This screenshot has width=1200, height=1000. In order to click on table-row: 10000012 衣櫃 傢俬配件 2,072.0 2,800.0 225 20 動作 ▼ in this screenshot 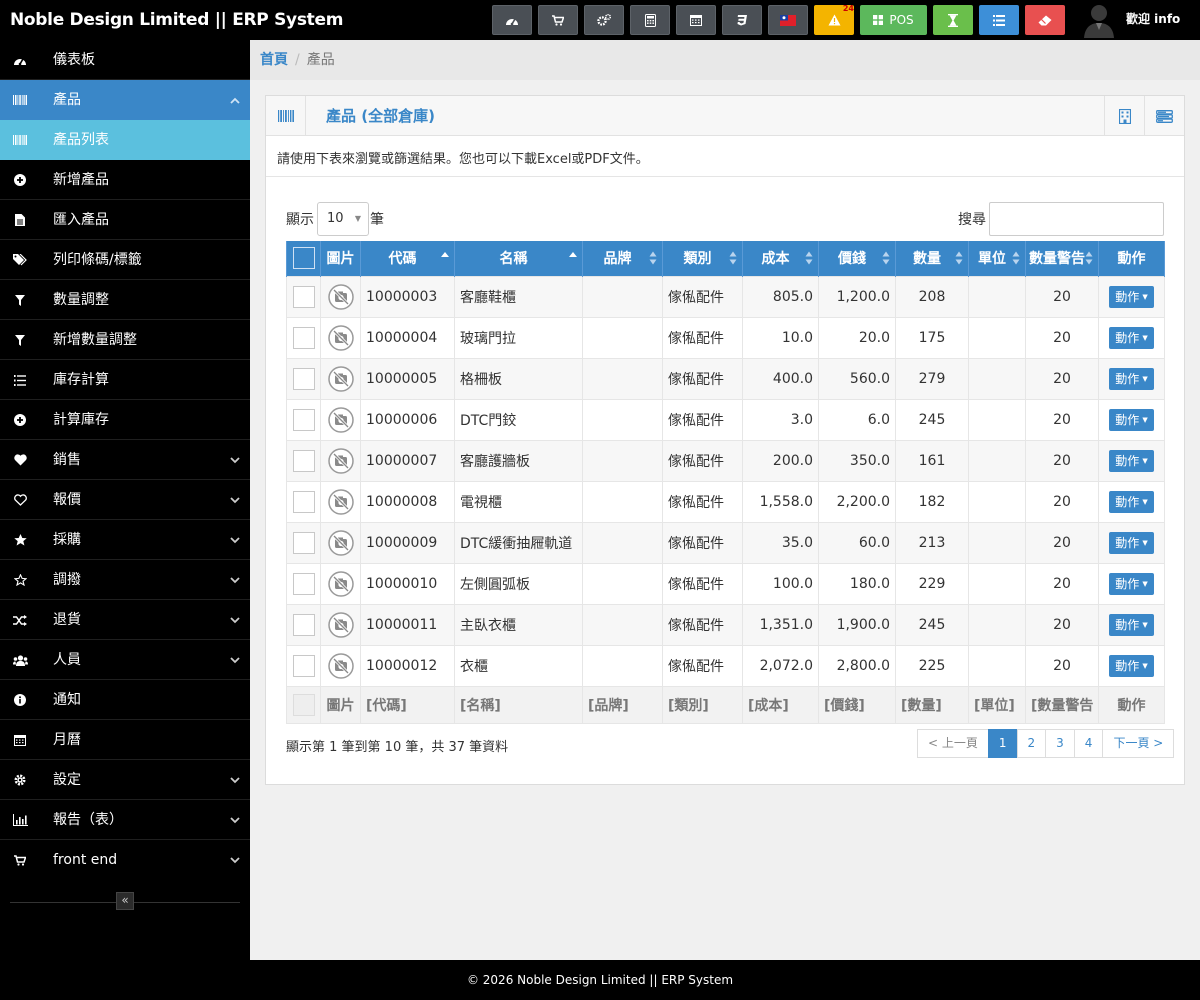, I will do `click(725, 665)`.